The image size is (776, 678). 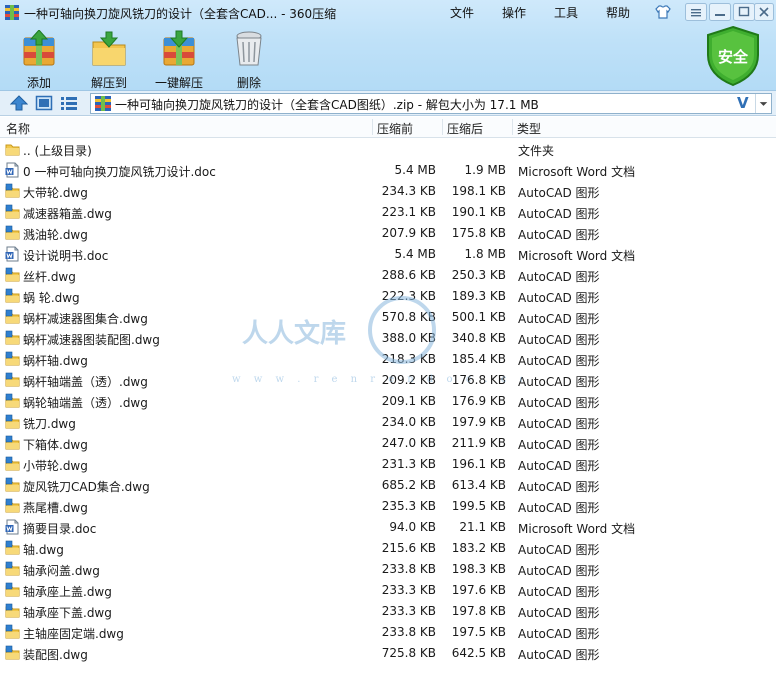 What do you see at coordinates (388, 338) in the screenshot?
I see `file-row: 蜗杆减速器图装配图.dwg 388.0 KB 340.8 KB AutoCAD 图形` at bounding box center [388, 338].